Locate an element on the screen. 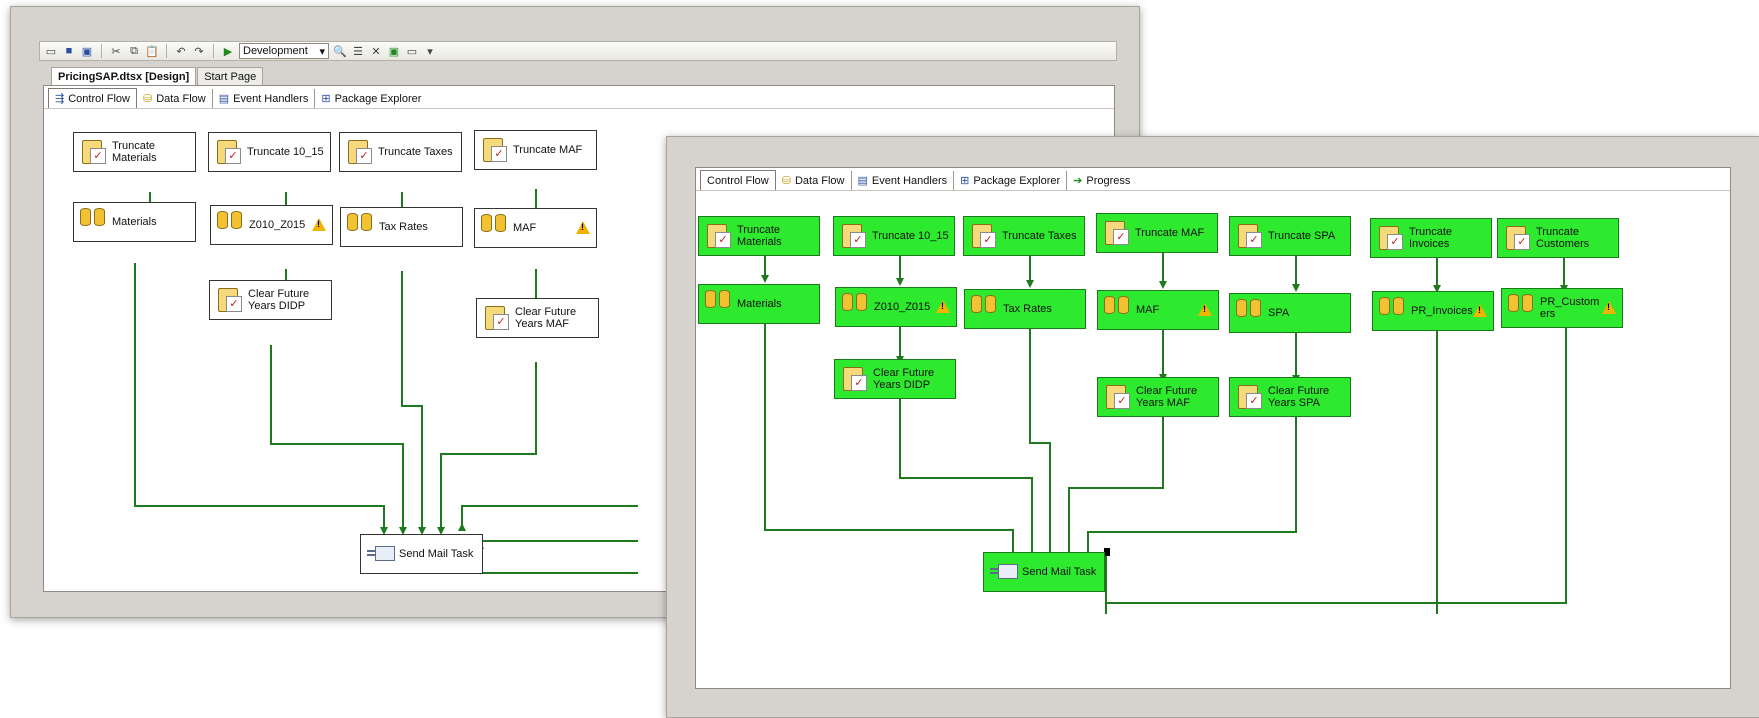 The image size is (1759, 718). task-truncate-customers: Truncate Customers is located at coordinates (1558, 238).